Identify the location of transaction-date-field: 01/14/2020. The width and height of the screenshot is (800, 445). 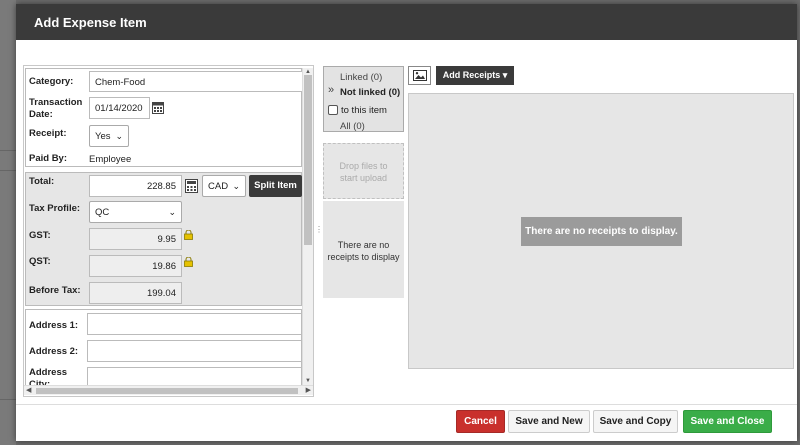
(119, 108).